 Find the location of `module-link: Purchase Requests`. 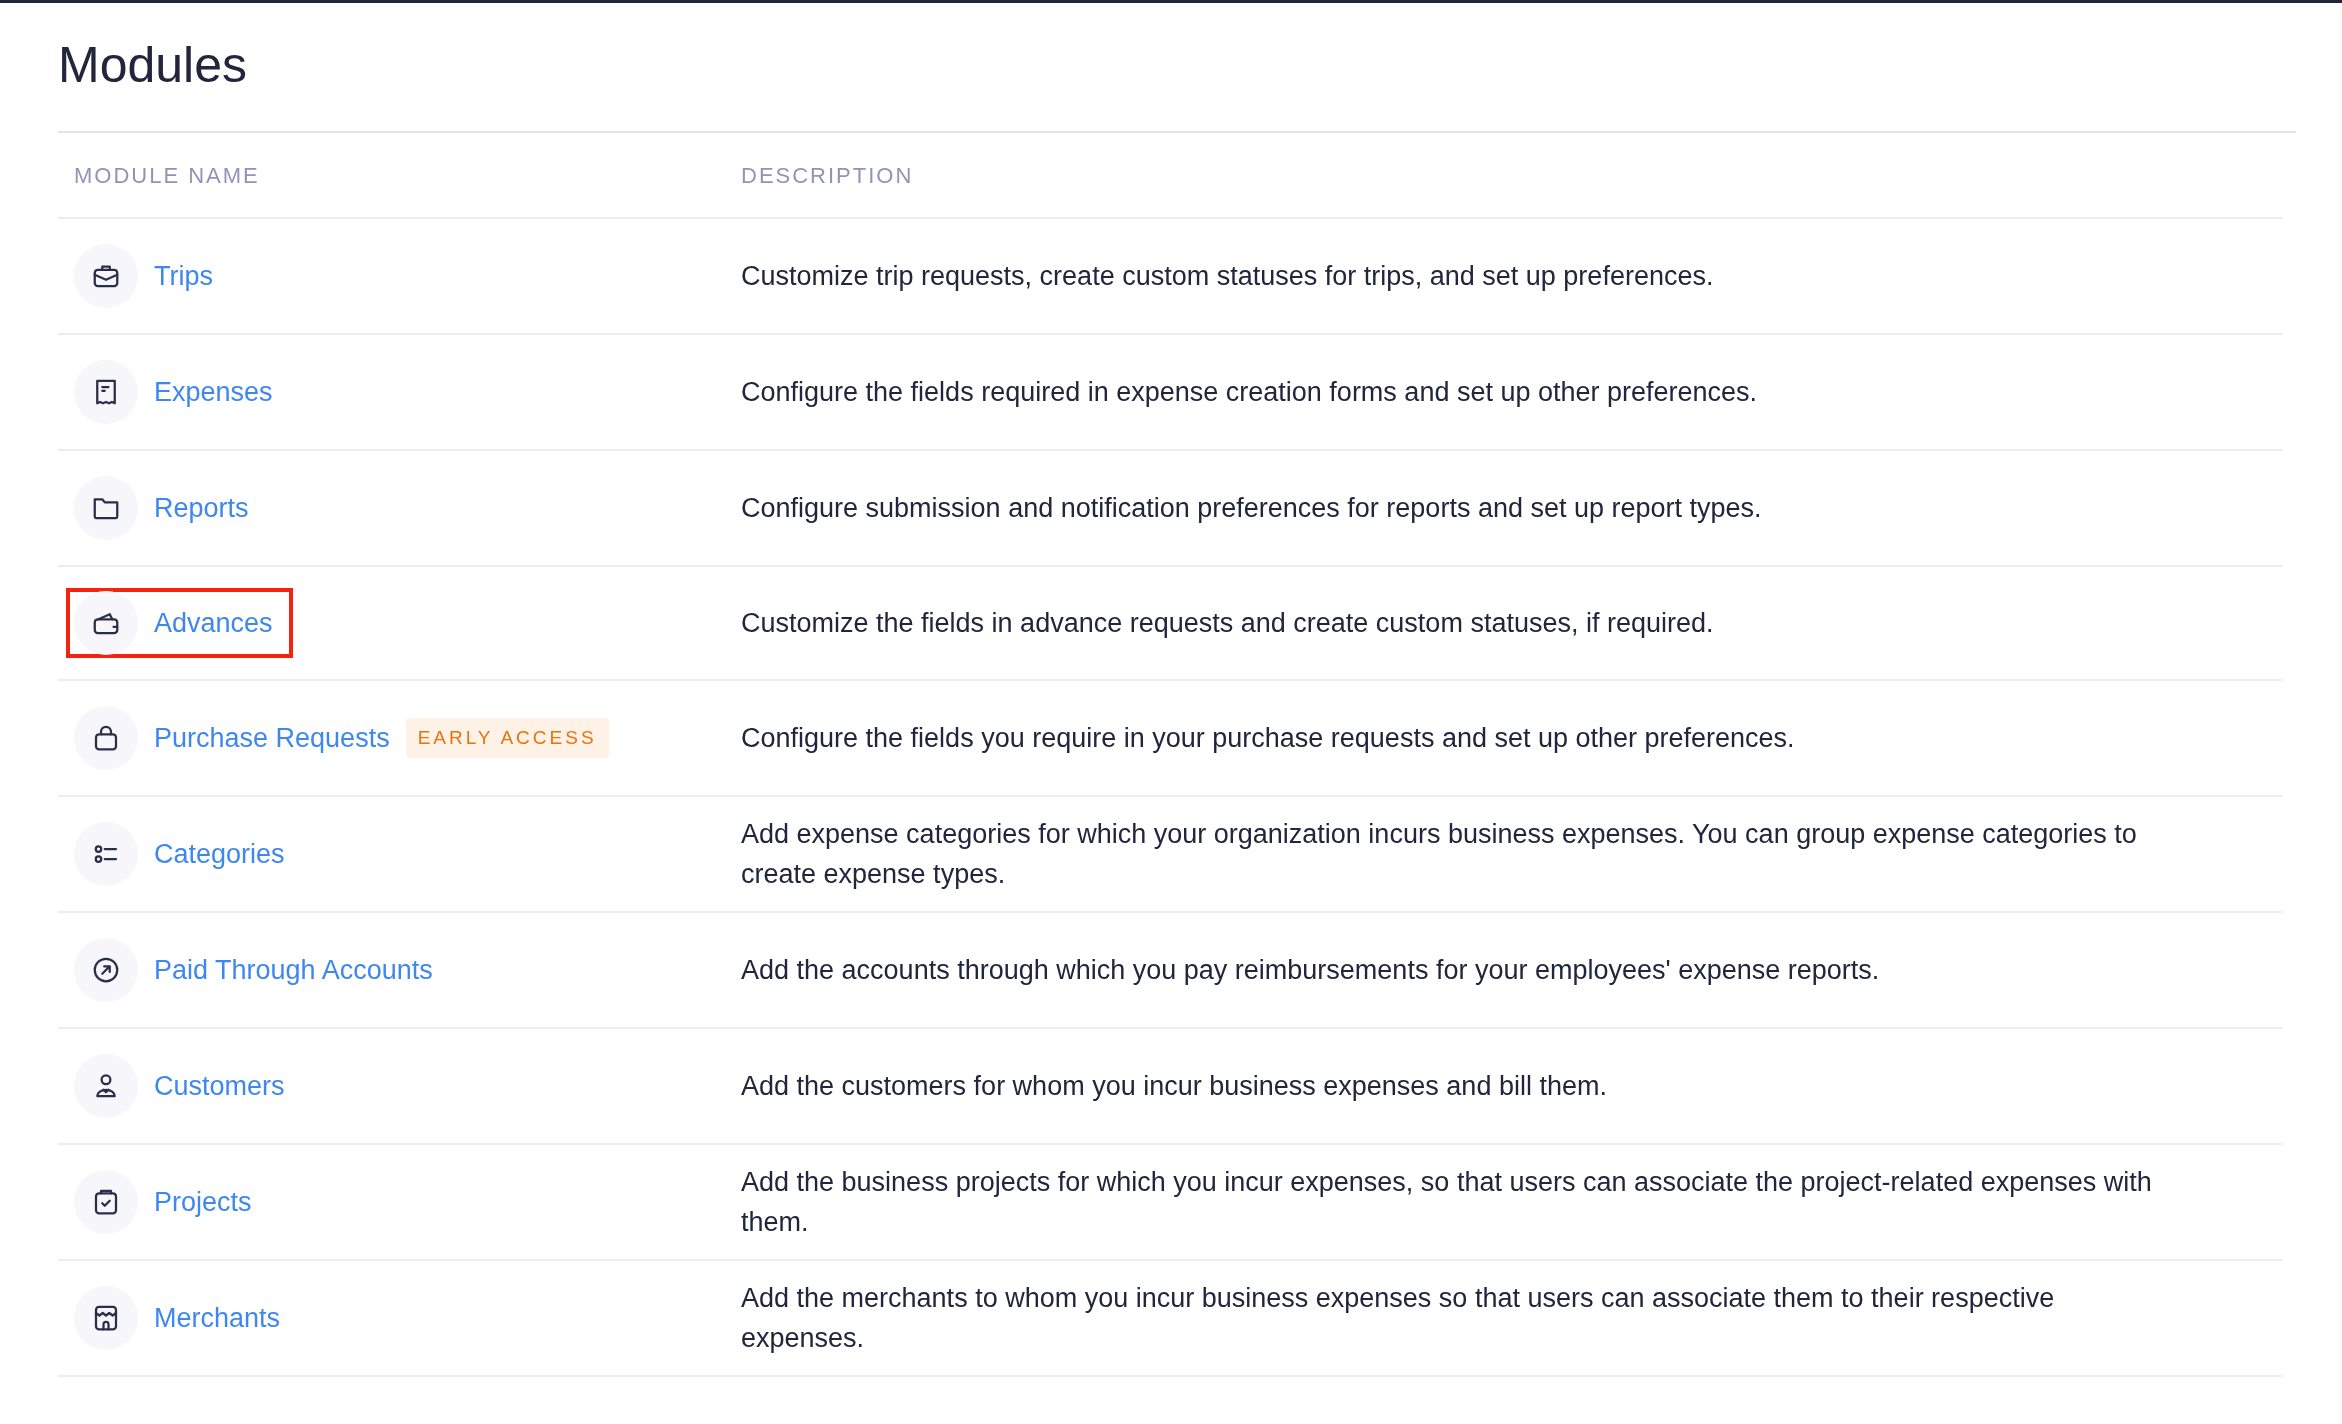

module-link: Purchase Requests is located at coordinates (272, 738).